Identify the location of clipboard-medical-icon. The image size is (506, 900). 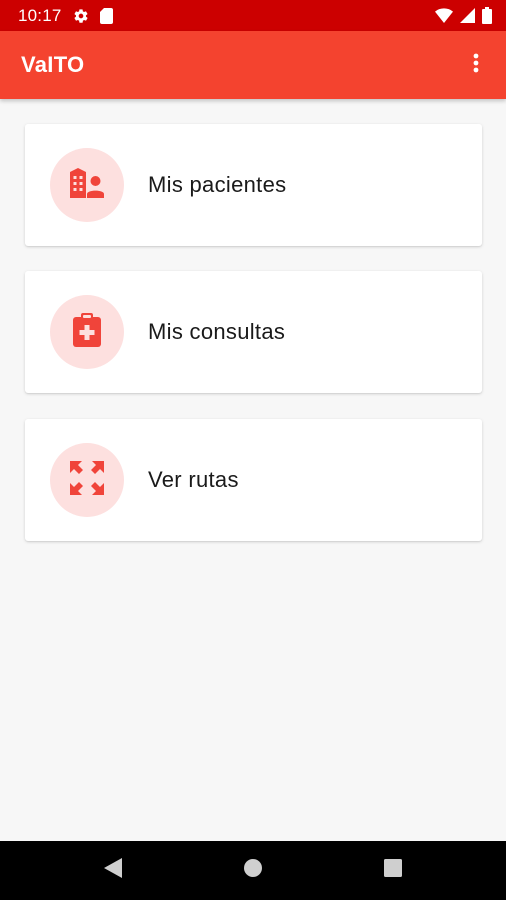
(87, 332).